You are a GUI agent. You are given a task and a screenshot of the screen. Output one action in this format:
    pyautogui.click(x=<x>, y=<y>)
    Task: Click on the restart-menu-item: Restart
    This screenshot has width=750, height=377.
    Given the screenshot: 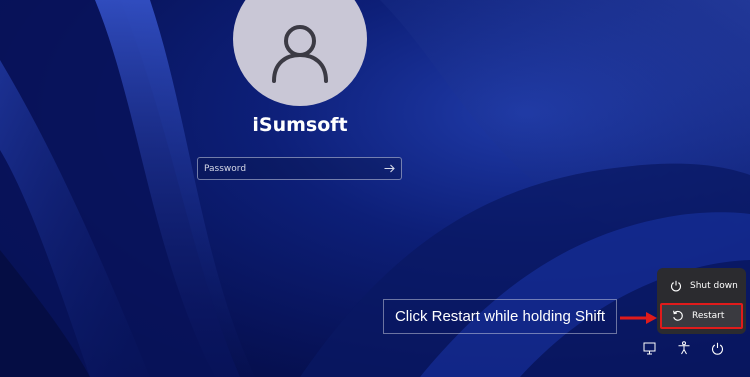 What is the action you would take?
    pyautogui.click(x=701, y=316)
    